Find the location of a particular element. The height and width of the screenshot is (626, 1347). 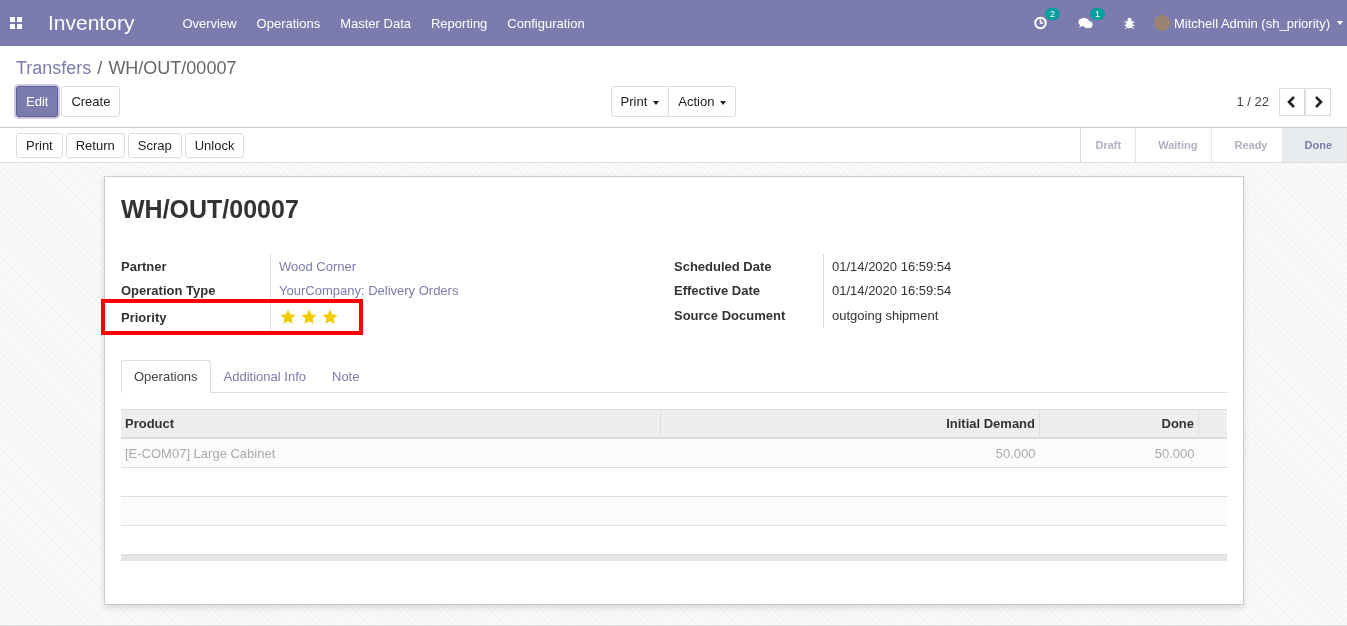

create-button: Create is located at coordinates (91, 101).